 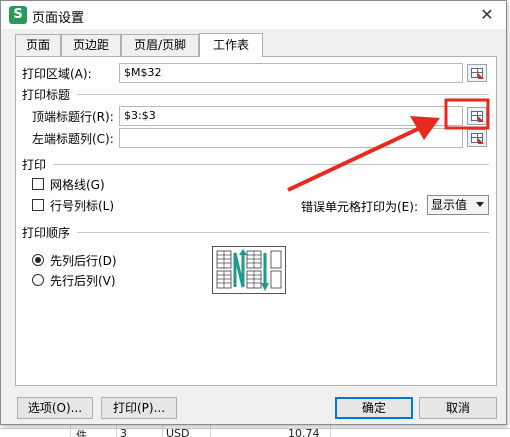 I want to click on annotation-highlight-box, so click(x=467, y=114).